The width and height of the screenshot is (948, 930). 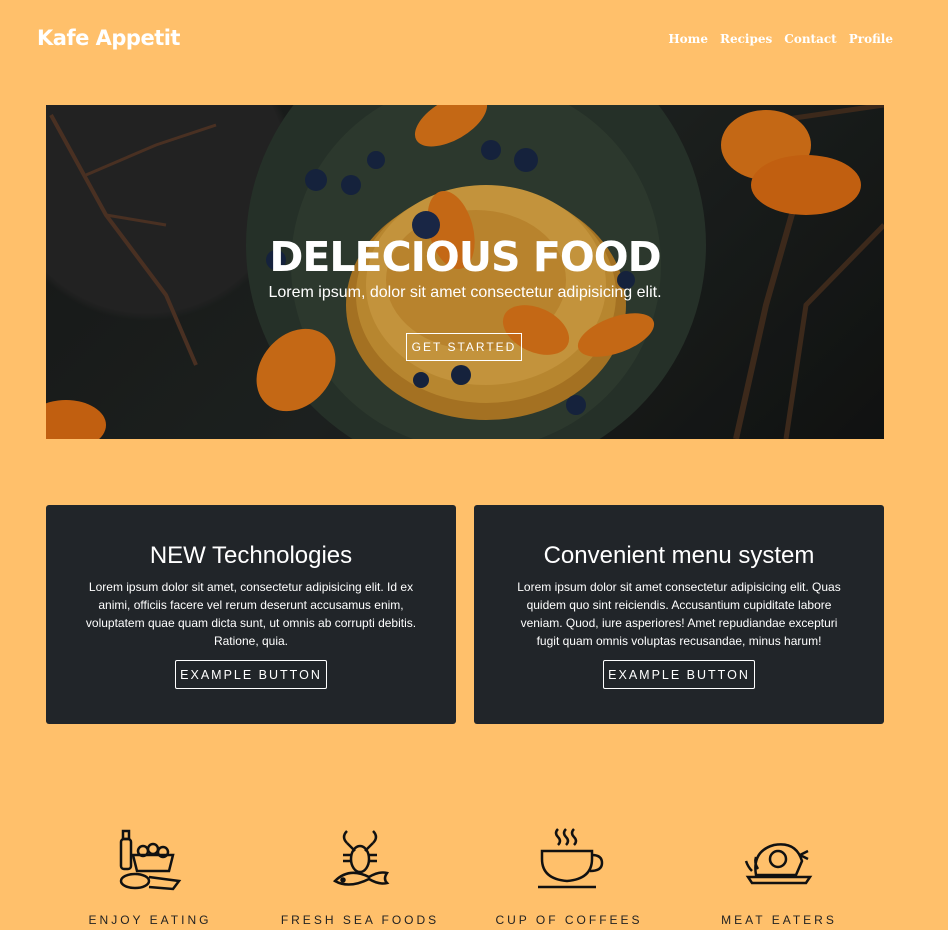 What do you see at coordinates (569, 920) in the screenshot?
I see `feature-label: CUP OF COFFEES` at bounding box center [569, 920].